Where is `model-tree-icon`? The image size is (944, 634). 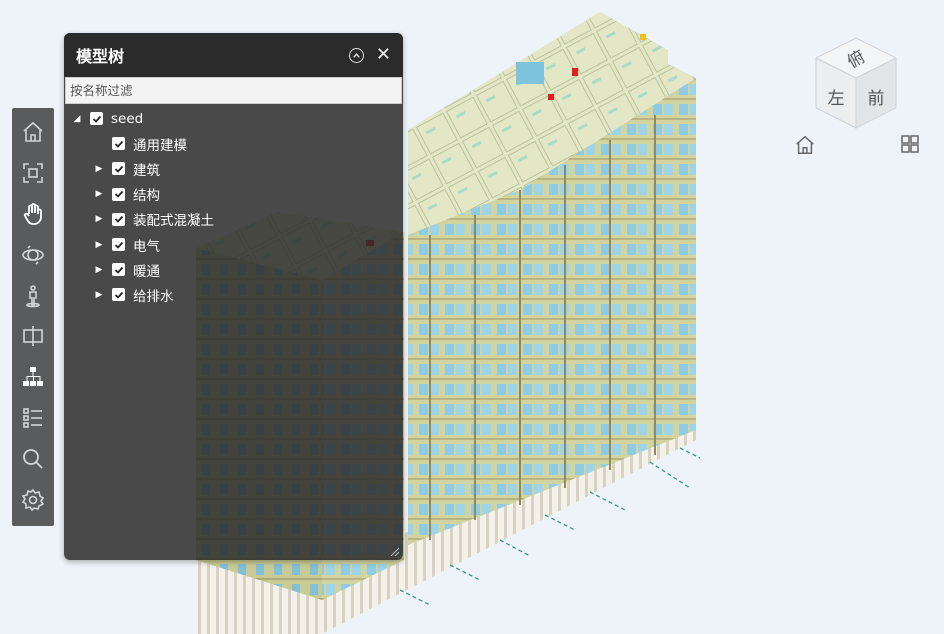
model-tree-icon is located at coordinates (33, 377).